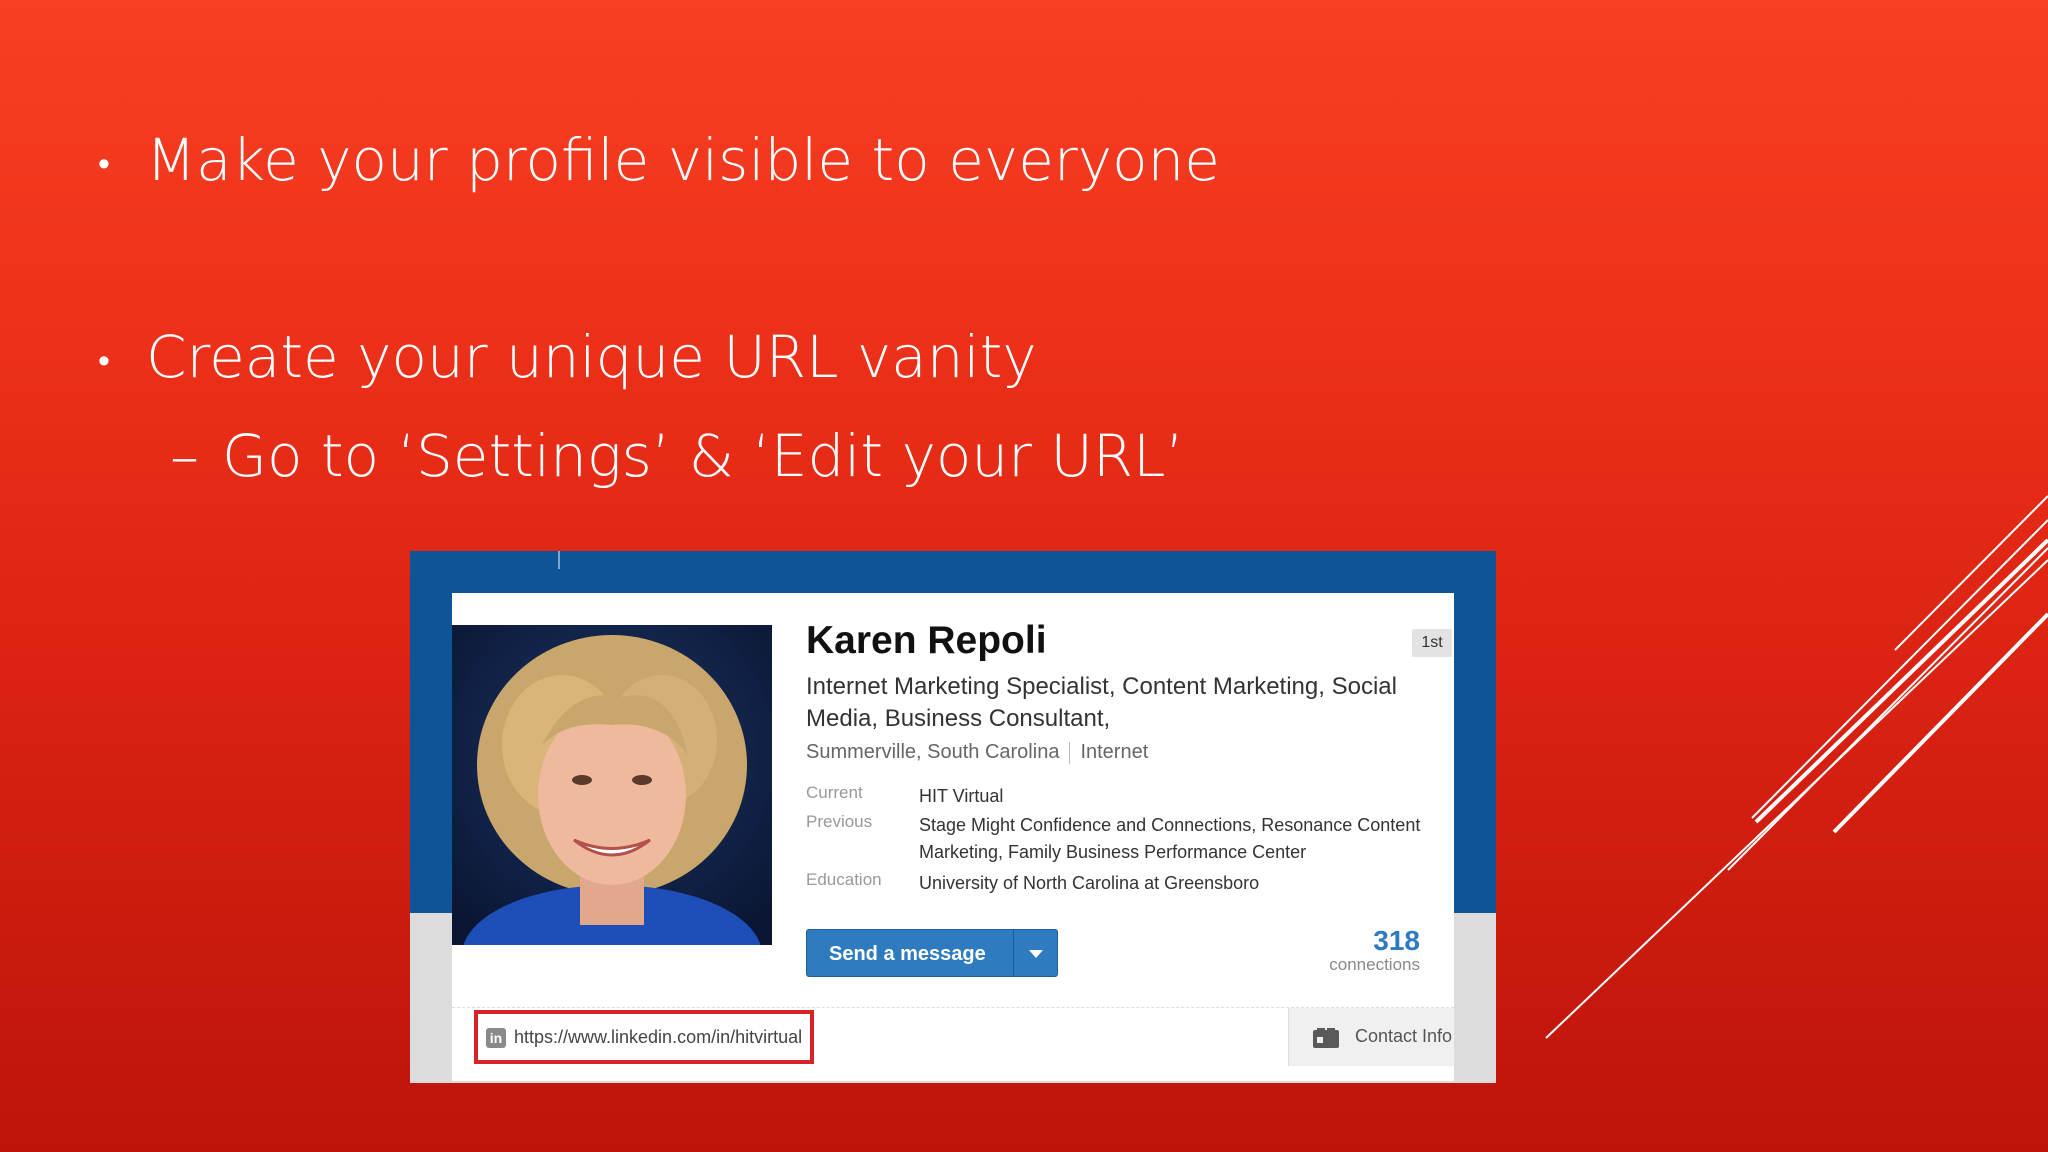  I want to click on contact-info-button: Contact Info, so click(1371, 1037).